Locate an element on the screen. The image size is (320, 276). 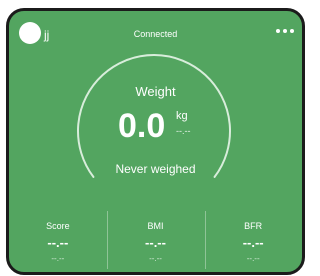
weight-secondary-value: --.-- is located at coordinates (183, 131).